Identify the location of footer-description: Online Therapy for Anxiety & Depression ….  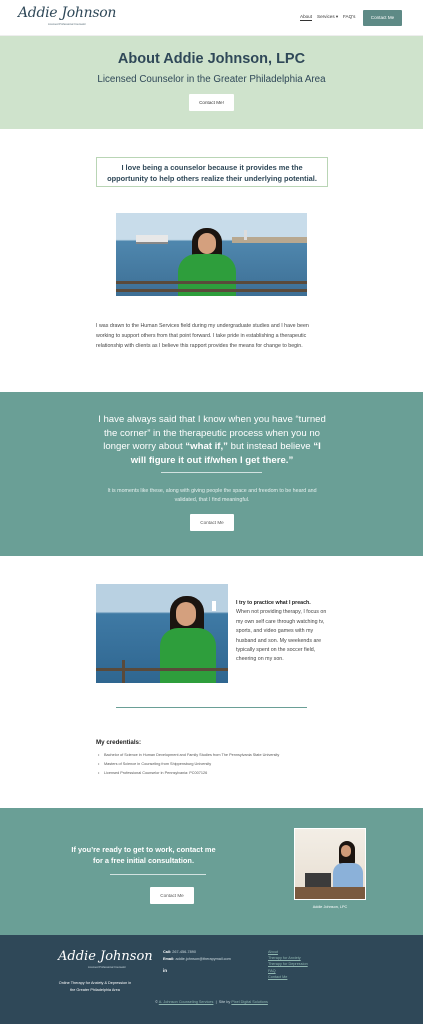
(95, 986).